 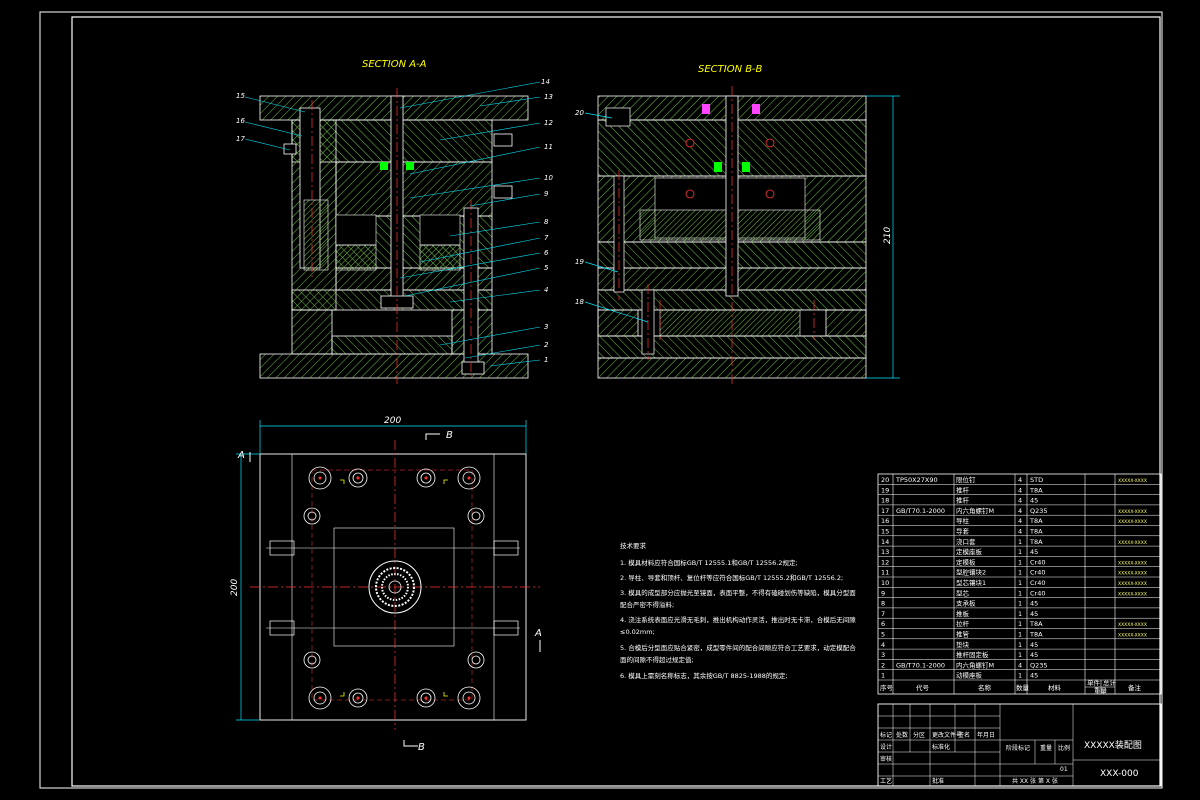 I want to click on dim-height-bb: 210, so click(x=888, y=235).